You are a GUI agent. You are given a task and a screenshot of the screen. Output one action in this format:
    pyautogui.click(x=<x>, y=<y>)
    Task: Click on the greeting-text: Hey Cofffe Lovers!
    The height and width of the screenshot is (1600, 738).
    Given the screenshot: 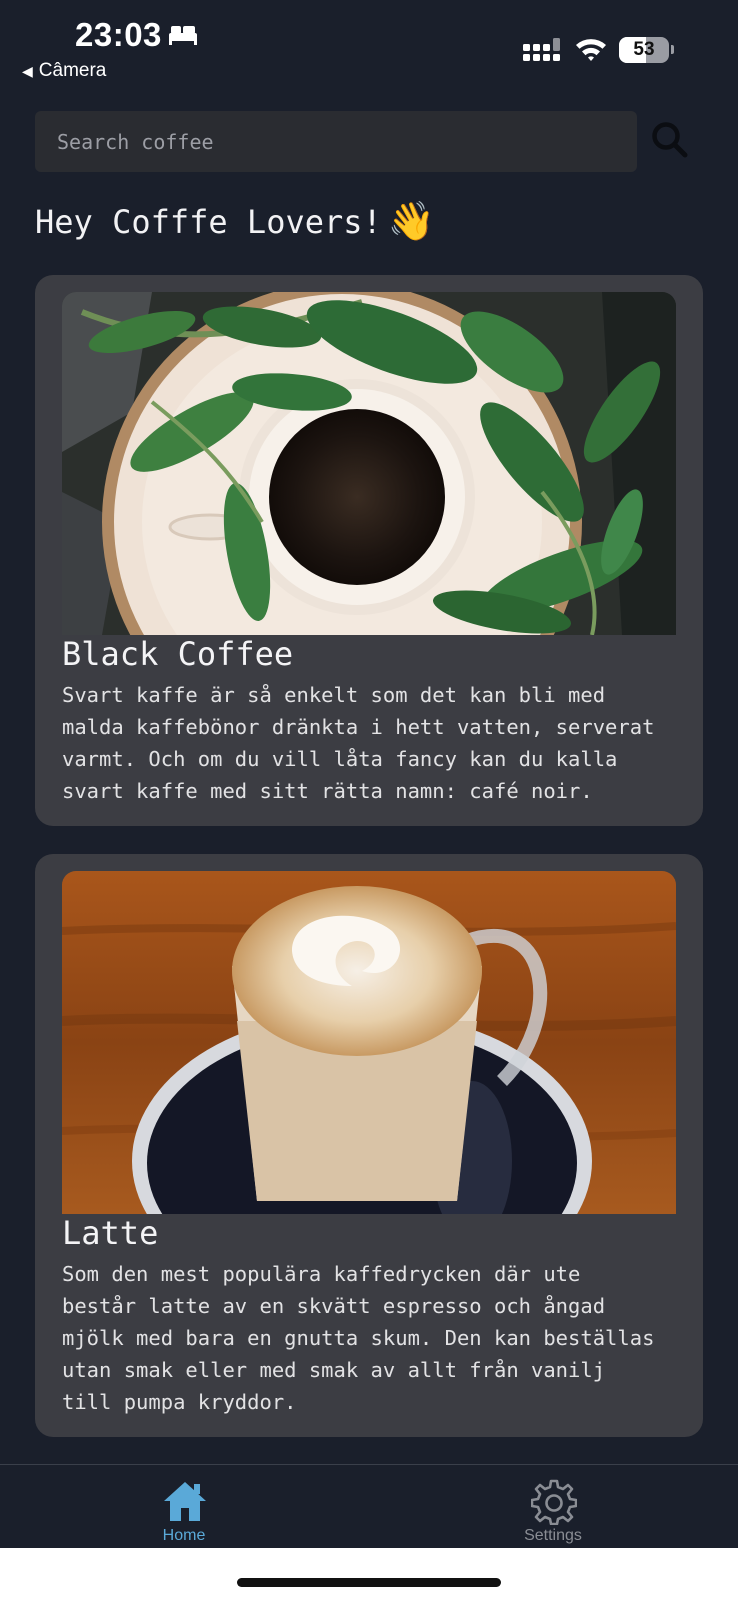 What is the action you would take?
    pyautogui.click(x=208, y=221)
    